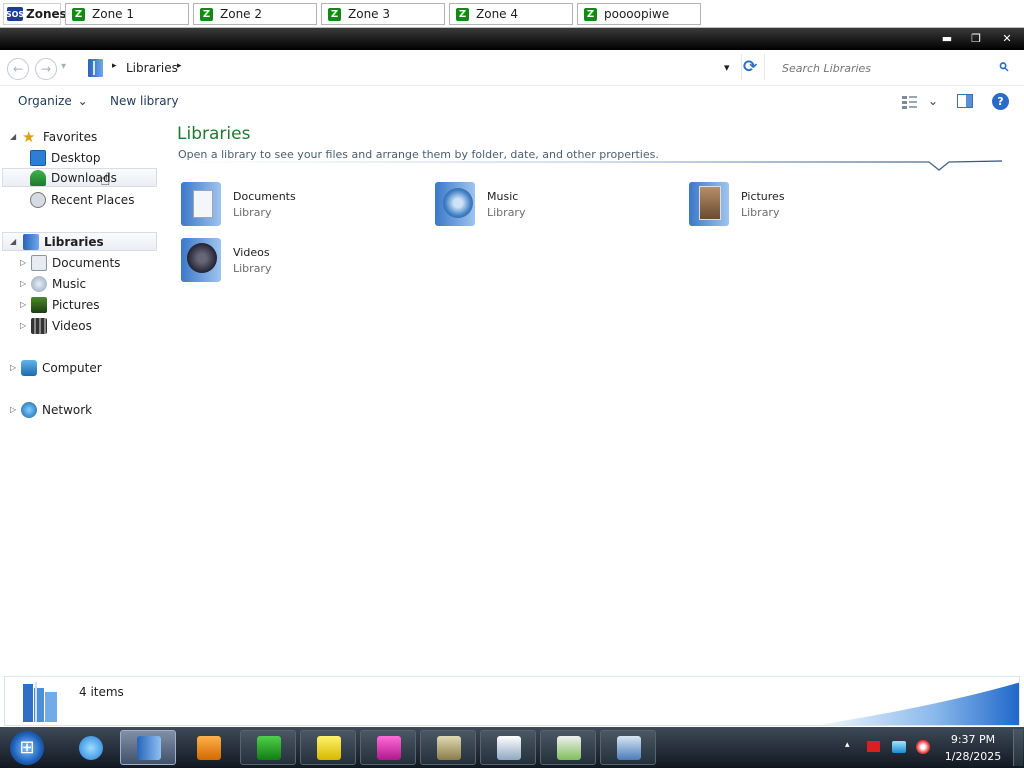 This screenshot has height=768, width=1024. Describe the element at coordinates (79, 241) in the screenshot. I see `nav-libraries: ◢ Libraries` at that location.